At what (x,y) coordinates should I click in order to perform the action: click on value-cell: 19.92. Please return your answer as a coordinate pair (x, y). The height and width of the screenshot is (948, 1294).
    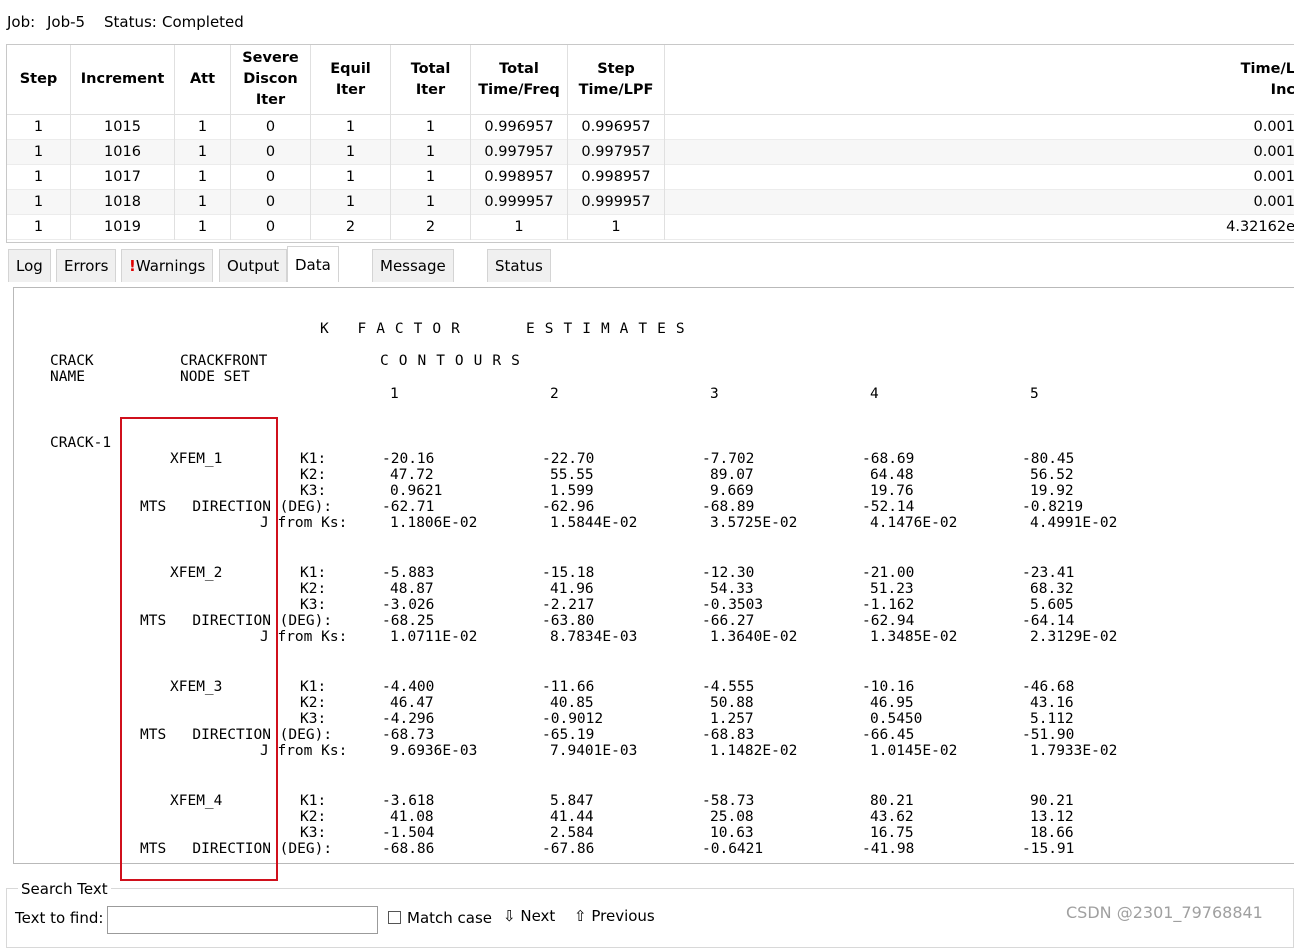
    Looking at the image, I should click on (1052, 491).